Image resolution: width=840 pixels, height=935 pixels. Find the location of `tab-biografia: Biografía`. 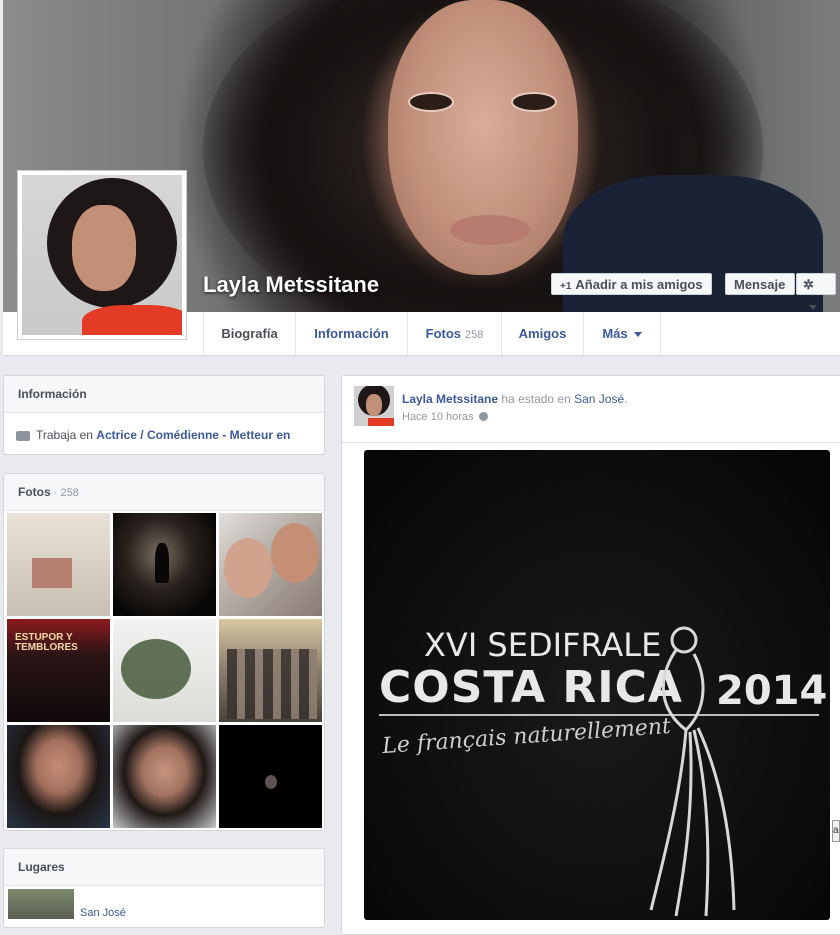

tab-biografia: Biografía is located at coordinates (249, 333).